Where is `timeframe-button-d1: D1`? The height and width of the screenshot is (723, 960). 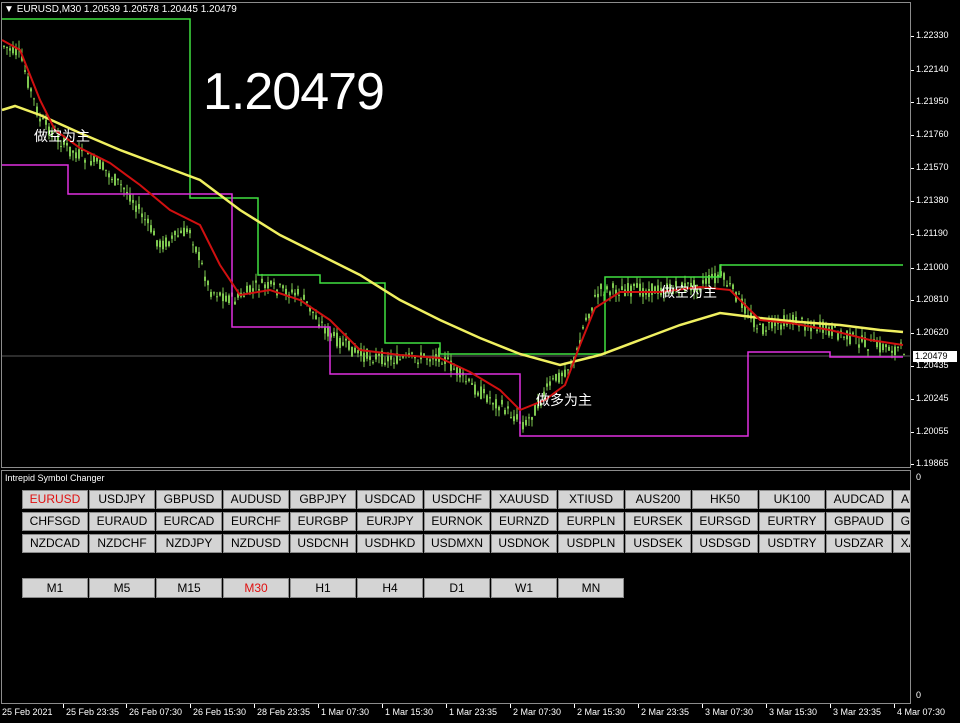 timeframe-button-d1: D1 is located at coordinates (457, 588).